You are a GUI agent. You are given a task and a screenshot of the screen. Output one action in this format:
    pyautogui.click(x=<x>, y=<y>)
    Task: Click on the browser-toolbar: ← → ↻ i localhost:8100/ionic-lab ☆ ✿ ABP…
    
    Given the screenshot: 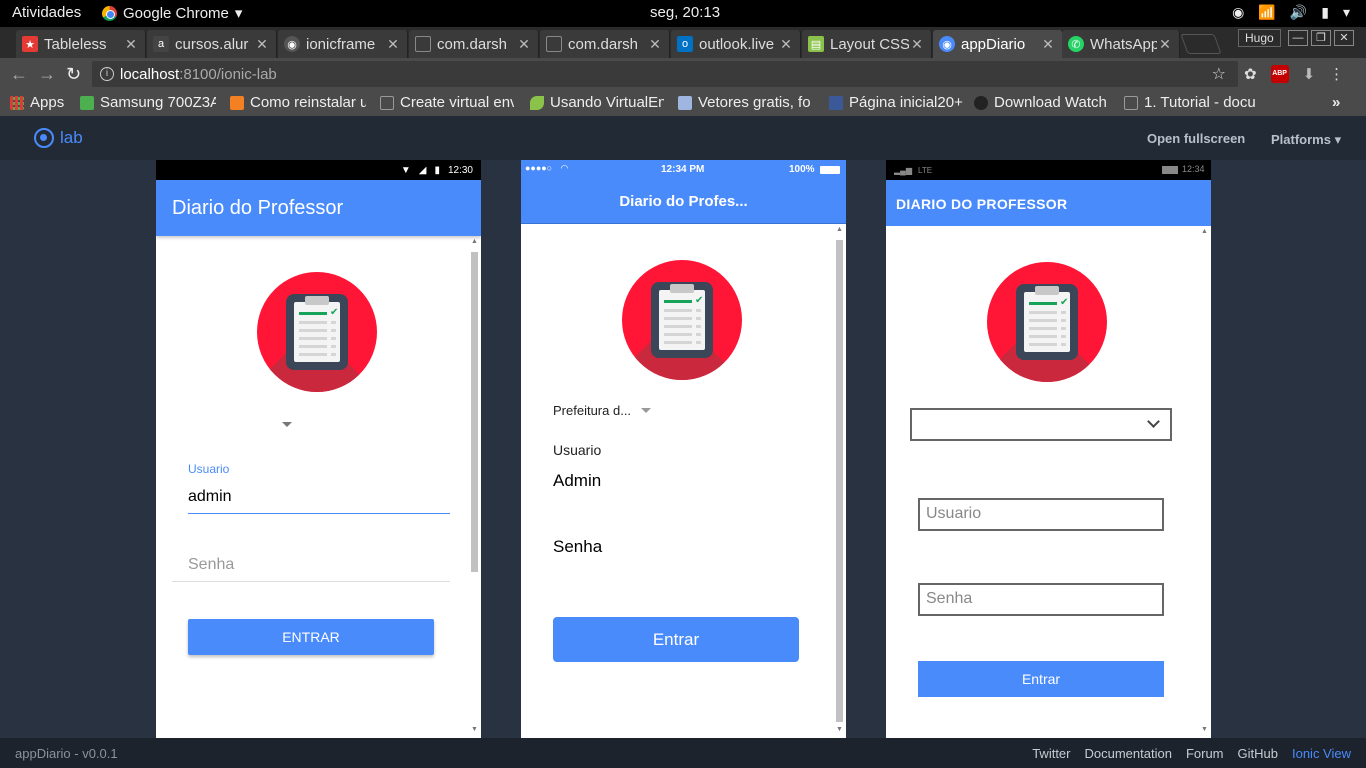 What is the action you would take?
    pyautogui.click(x=683, y=74)
    